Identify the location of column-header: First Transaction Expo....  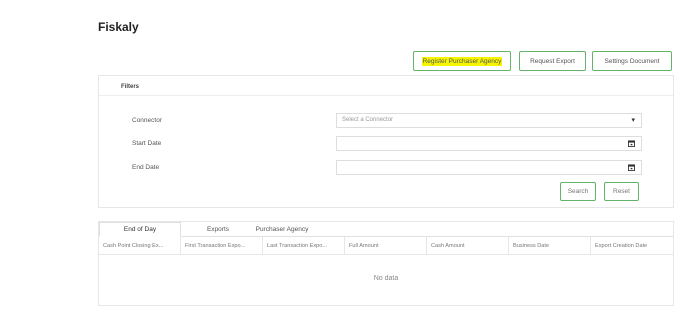
(222, 246).